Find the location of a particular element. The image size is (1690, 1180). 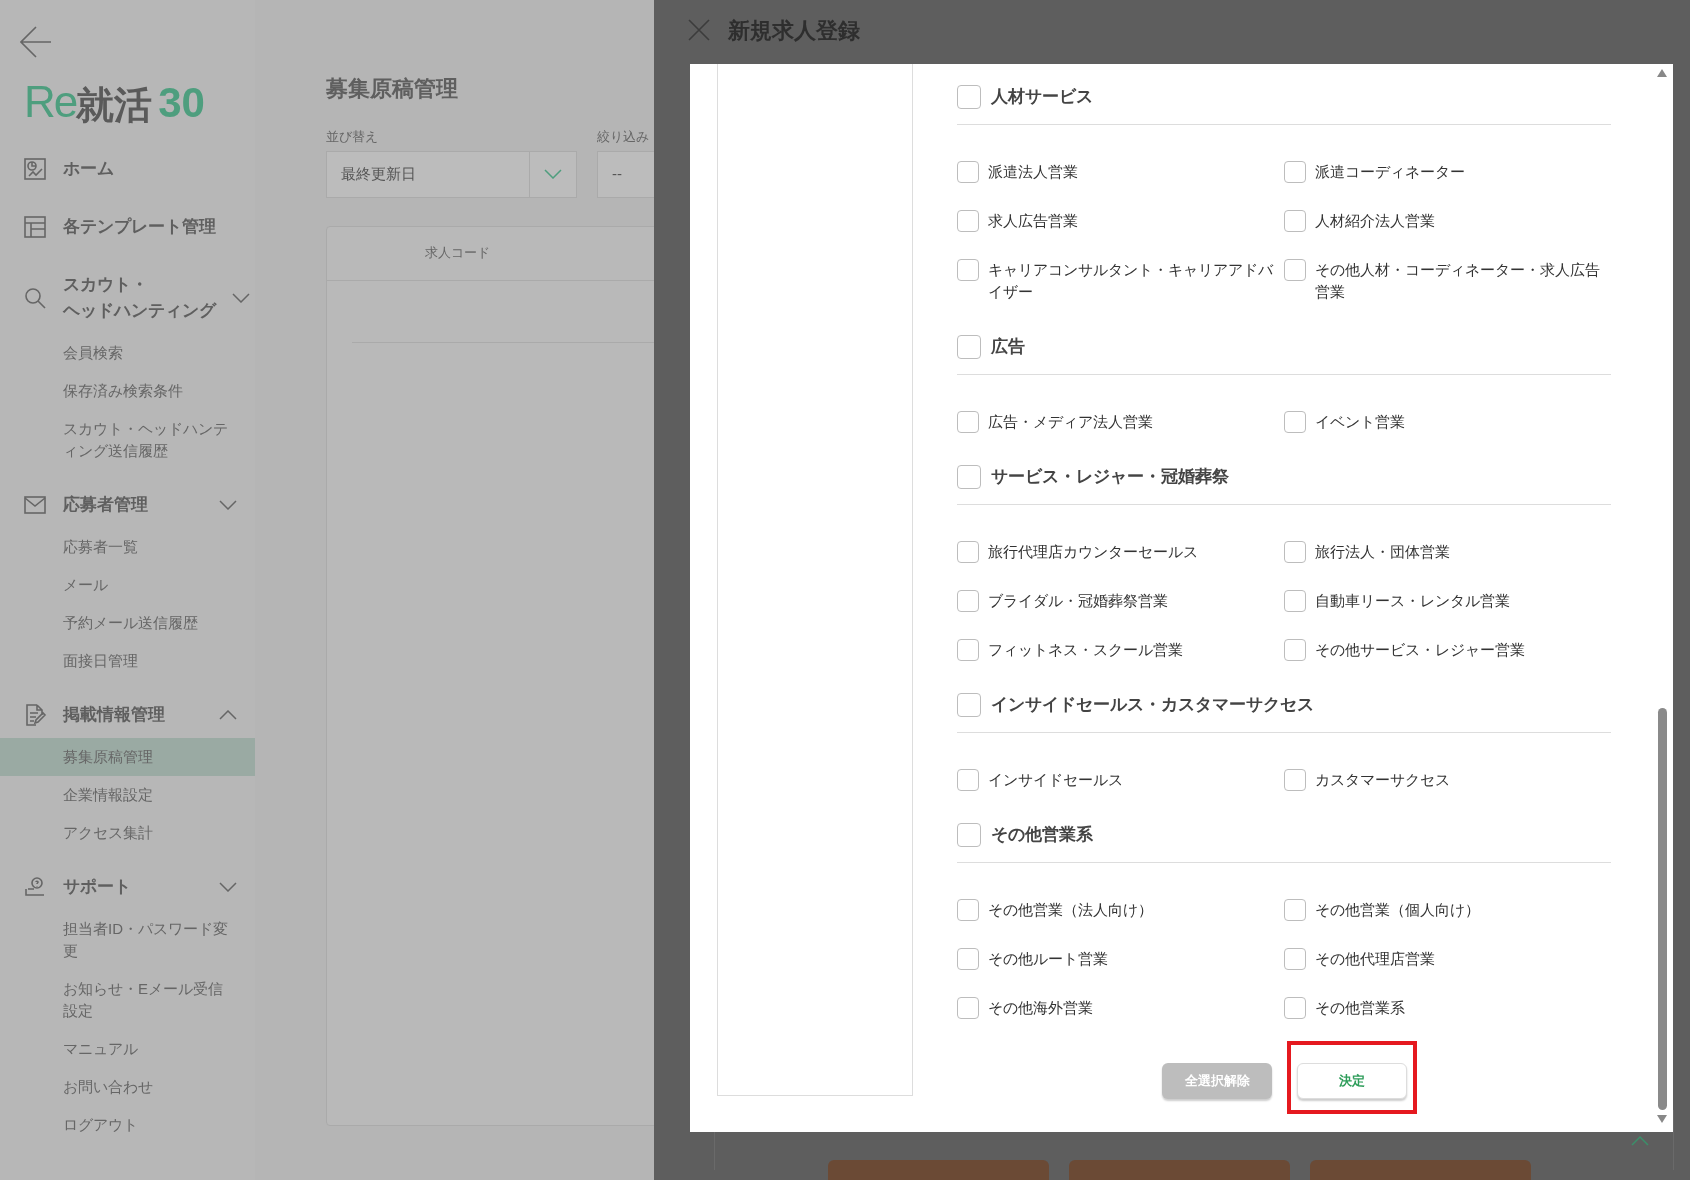

submenu-item: お知らせ・Eメール受信設定 is located at coordinates (127, 1000).